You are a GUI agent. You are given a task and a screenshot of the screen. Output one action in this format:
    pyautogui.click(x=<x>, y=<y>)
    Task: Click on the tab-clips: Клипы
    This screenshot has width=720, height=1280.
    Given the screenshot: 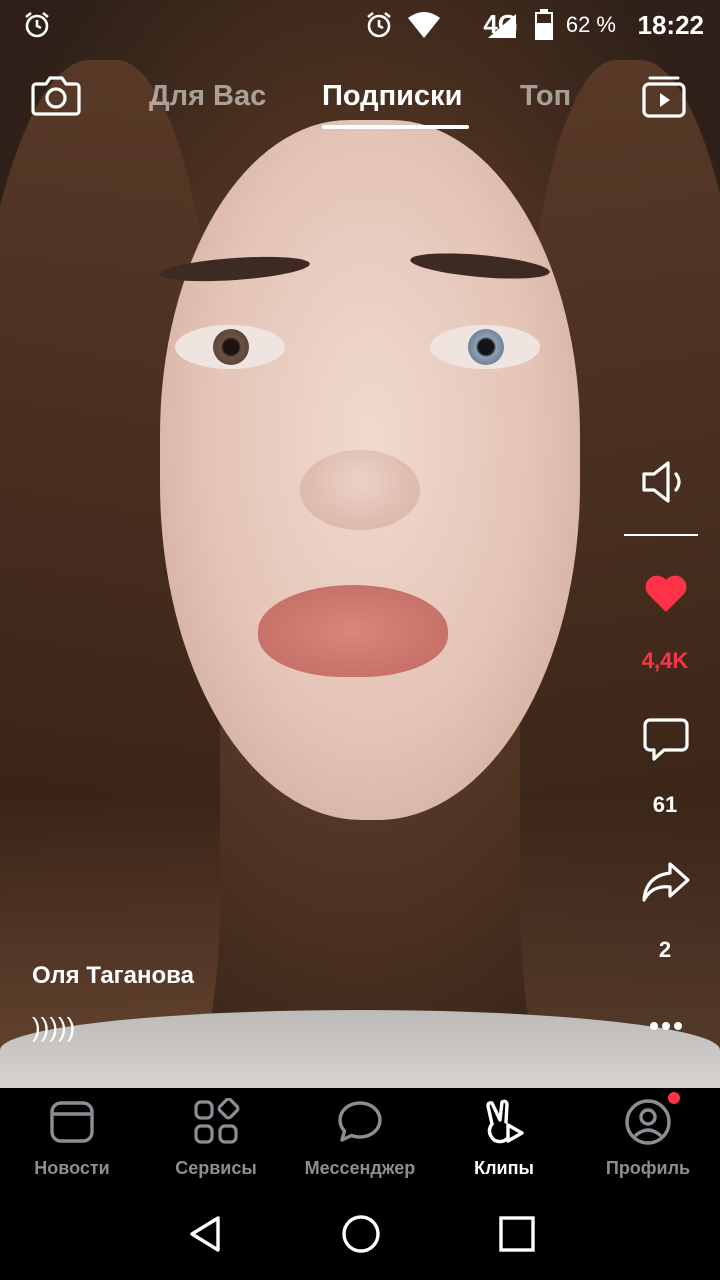 What is the action you would take?
    pyautogui.click(x=504, y=1139)
    